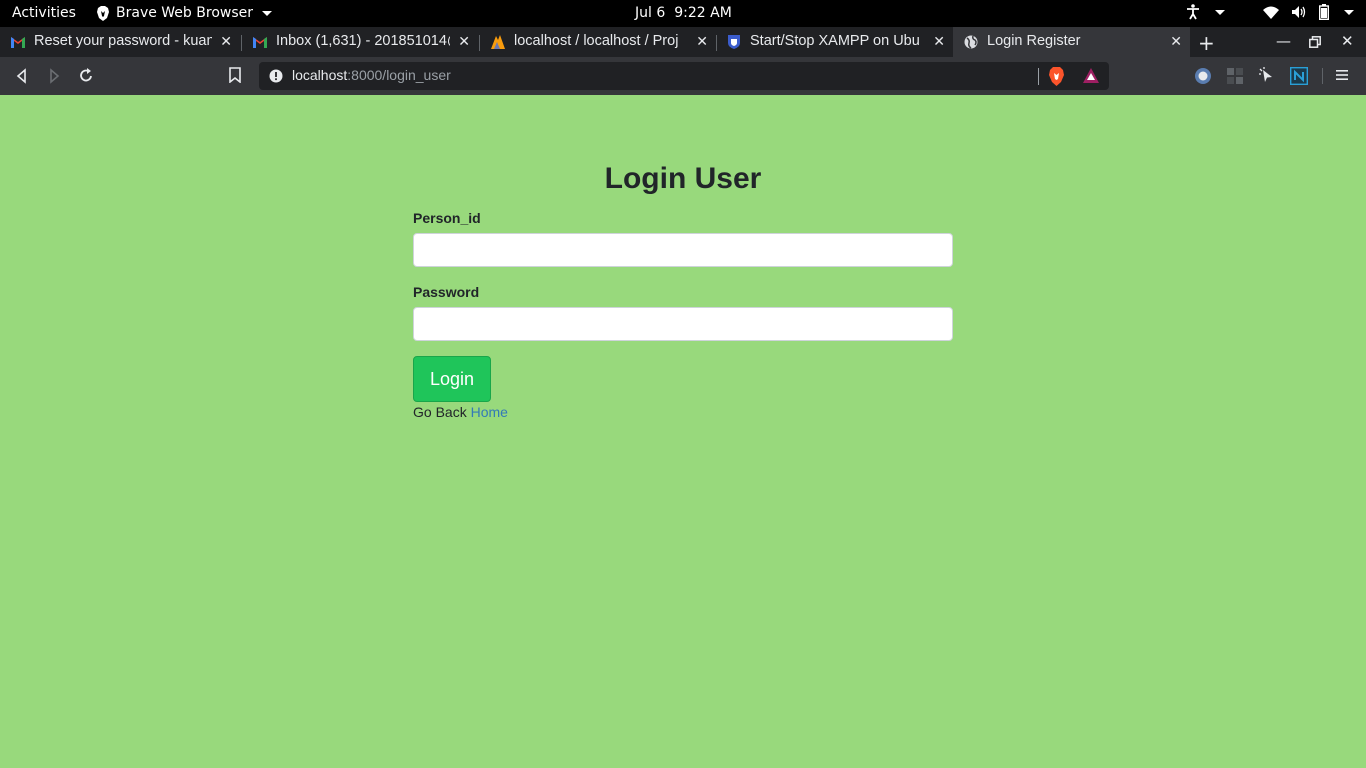 This screenshot has width=1366, height=768. Describe the element at coordinates (703, 13) in the screenshot. I see `time-label: 9:22 AM` at that location.